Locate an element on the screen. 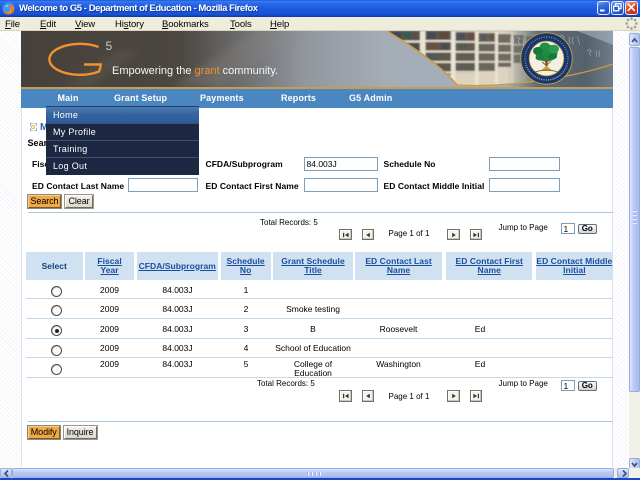  svg-text:Empowering the grant community: Empowering the grant community. is located at coordinates (195, 71).